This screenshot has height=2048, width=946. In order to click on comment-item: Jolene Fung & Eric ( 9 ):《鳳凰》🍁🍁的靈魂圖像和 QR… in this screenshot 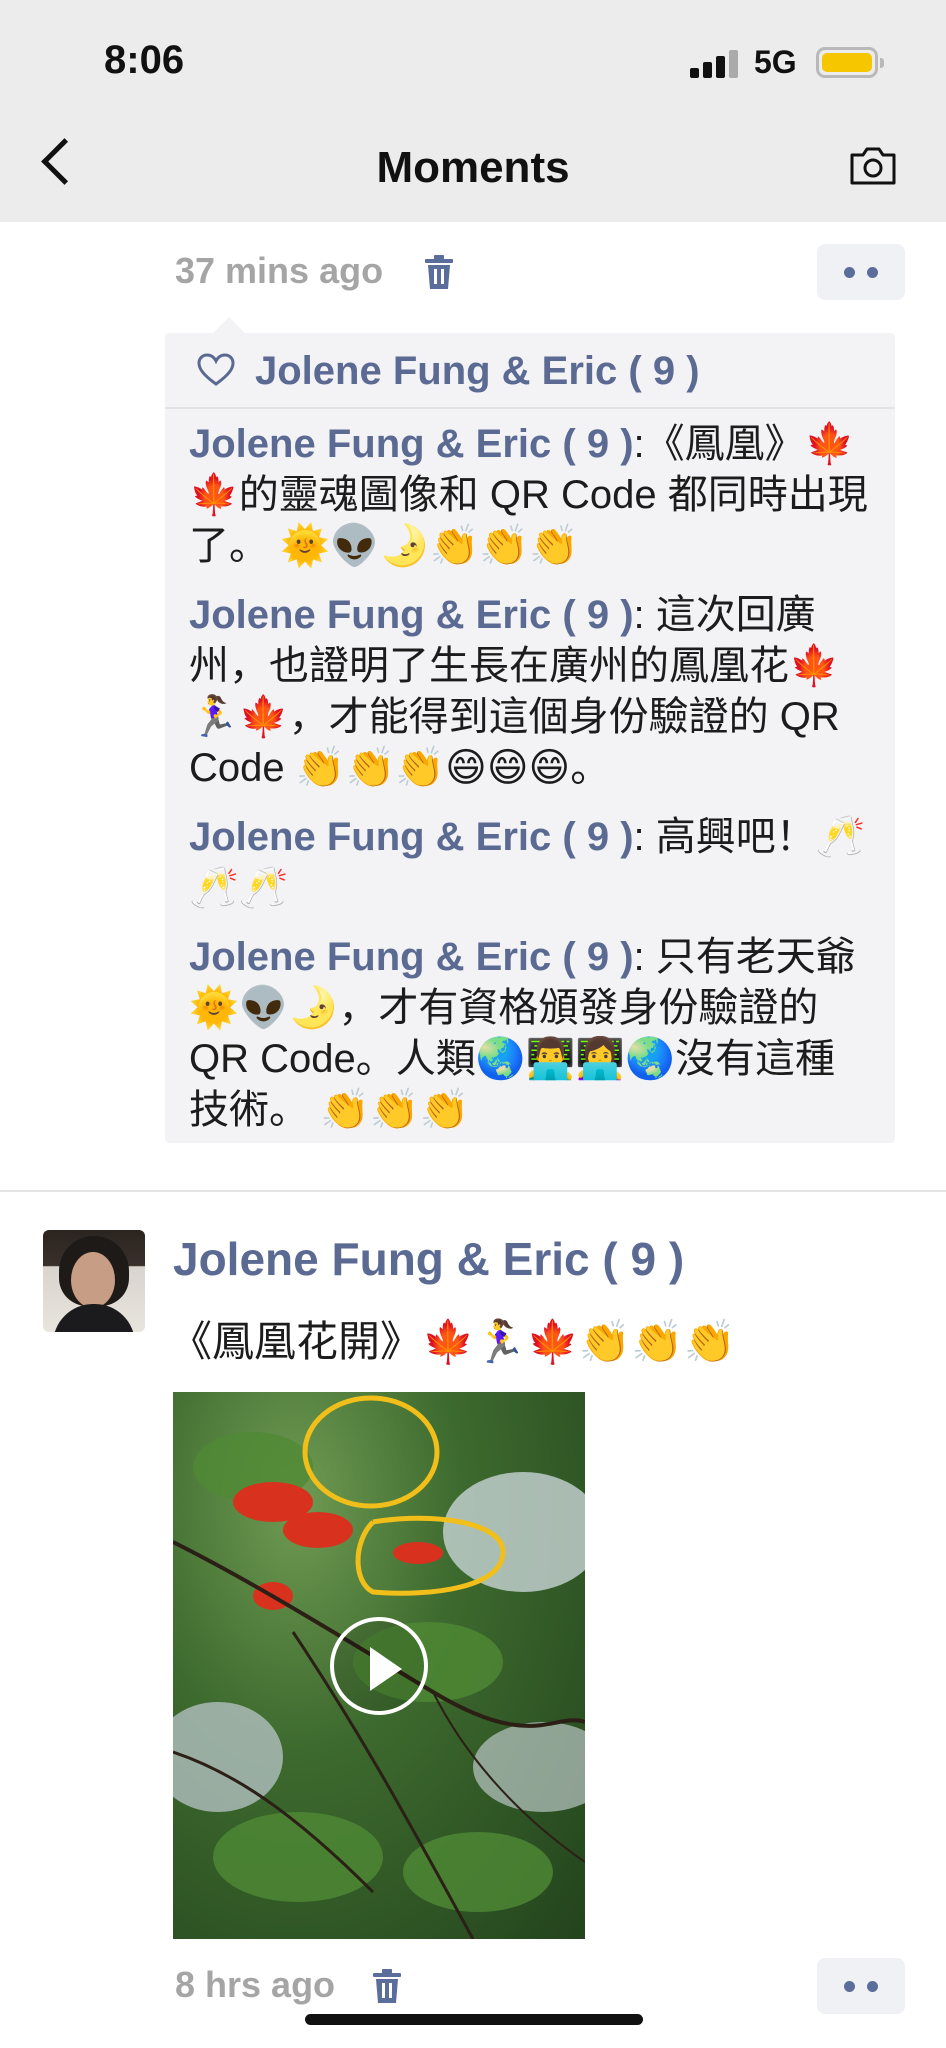, I will do `click(531, 495)`.